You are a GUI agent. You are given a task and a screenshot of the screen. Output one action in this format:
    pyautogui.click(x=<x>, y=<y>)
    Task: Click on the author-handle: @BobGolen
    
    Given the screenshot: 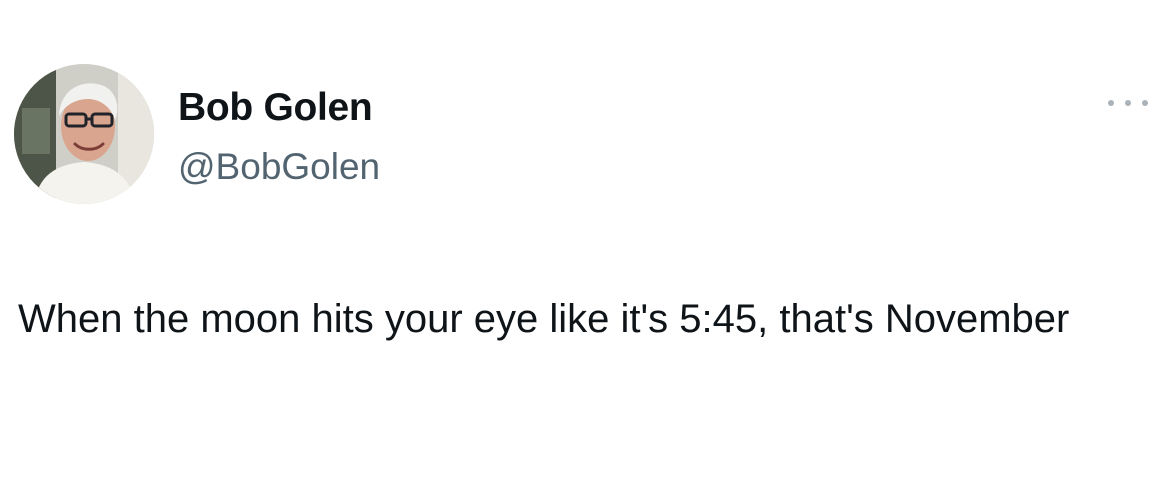 What is the action you would take?
    pyautogui.click(x=279, y=167)
    